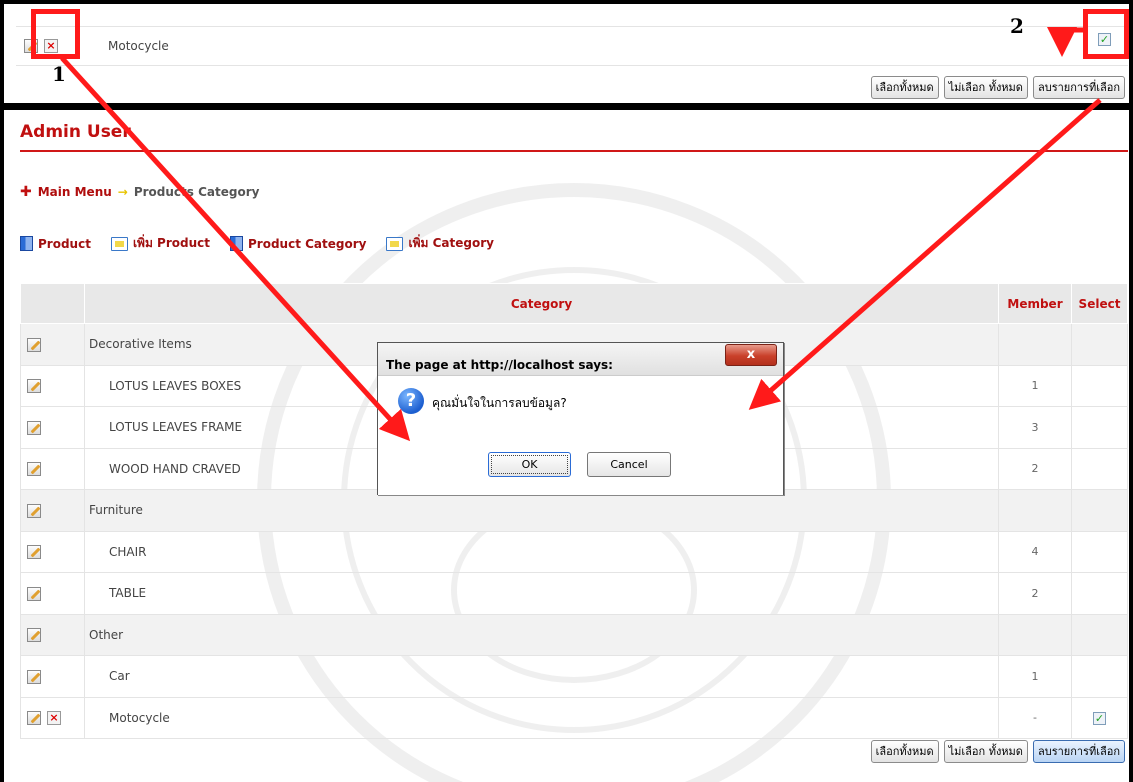 Image resolution: width=1133 pixels, height=782 pixels. I want to click on category-name: Motocycle, so click(541, 717).